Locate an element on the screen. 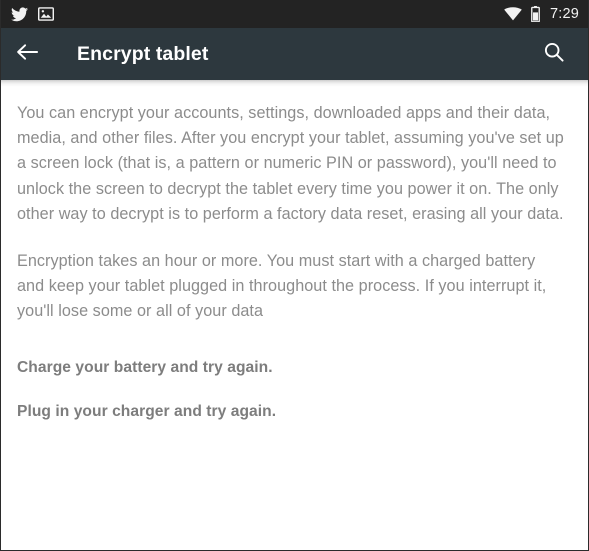 The height and width of the screenshot is (551, 589). search-button is located at coordinates (554, 54).